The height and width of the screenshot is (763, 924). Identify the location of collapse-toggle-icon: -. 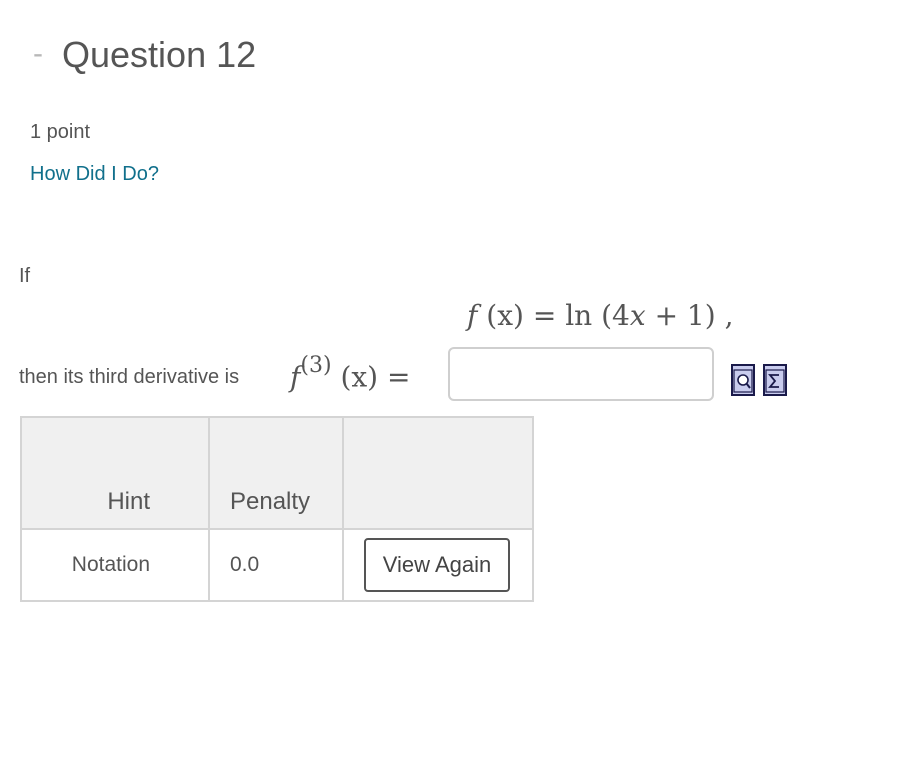
(38, 54).